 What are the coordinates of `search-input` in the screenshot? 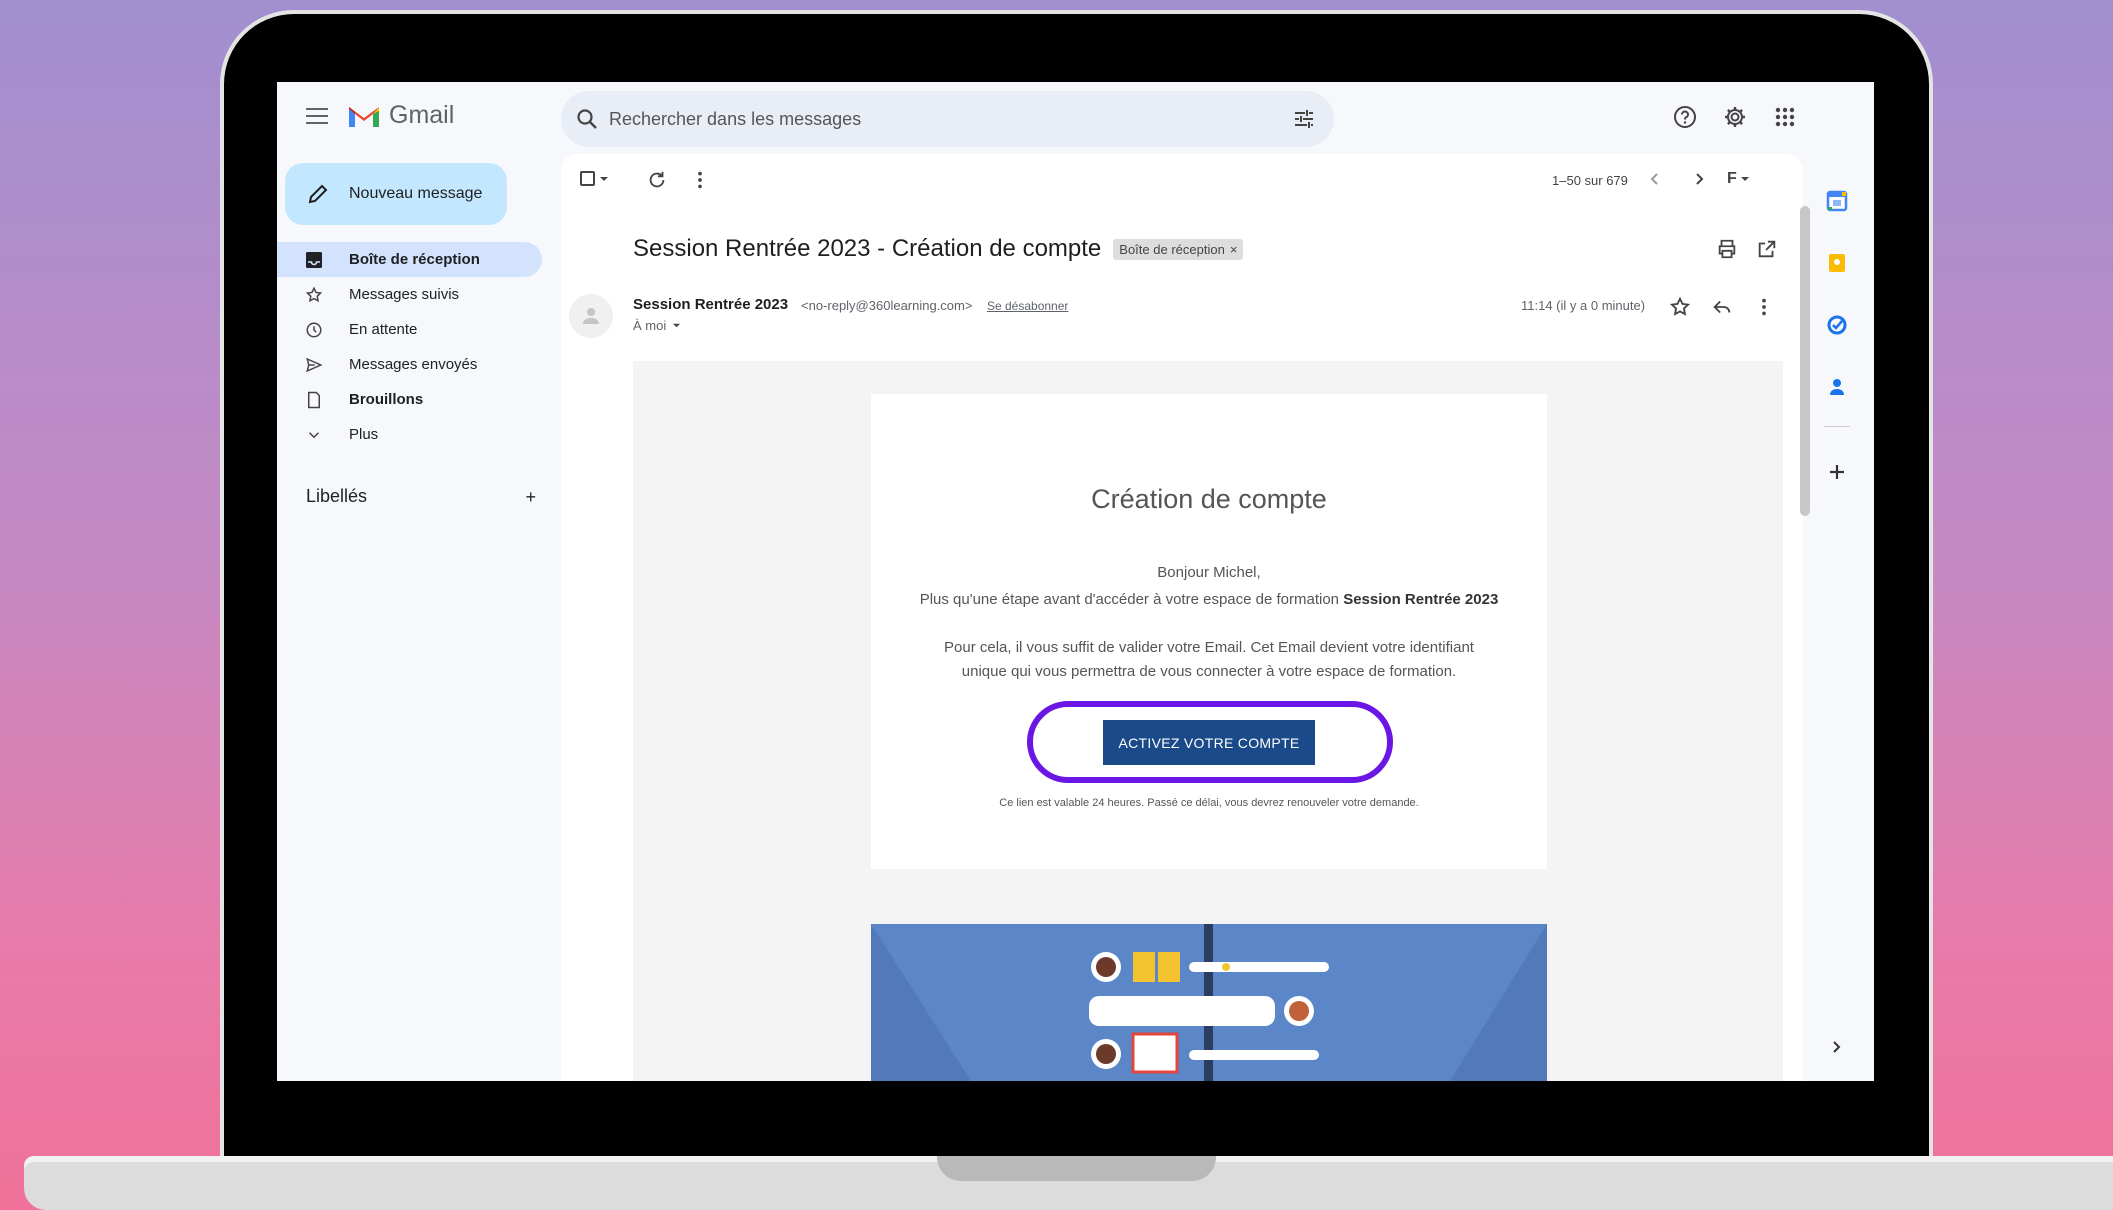 It's located at (929, 119).